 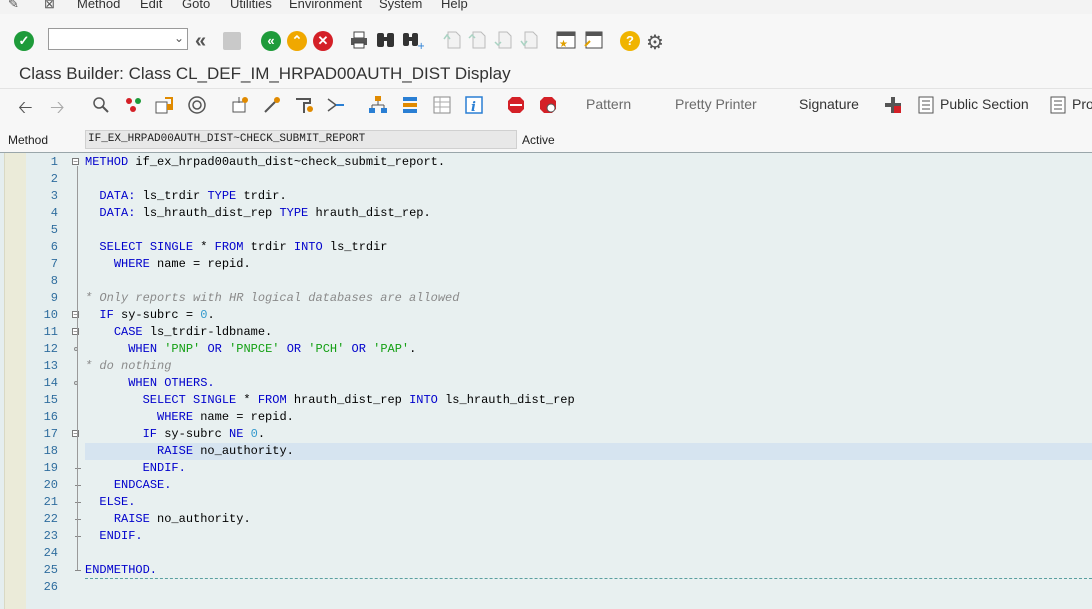 I want to click on active-inactive-icon, so click(x=134, y=105).